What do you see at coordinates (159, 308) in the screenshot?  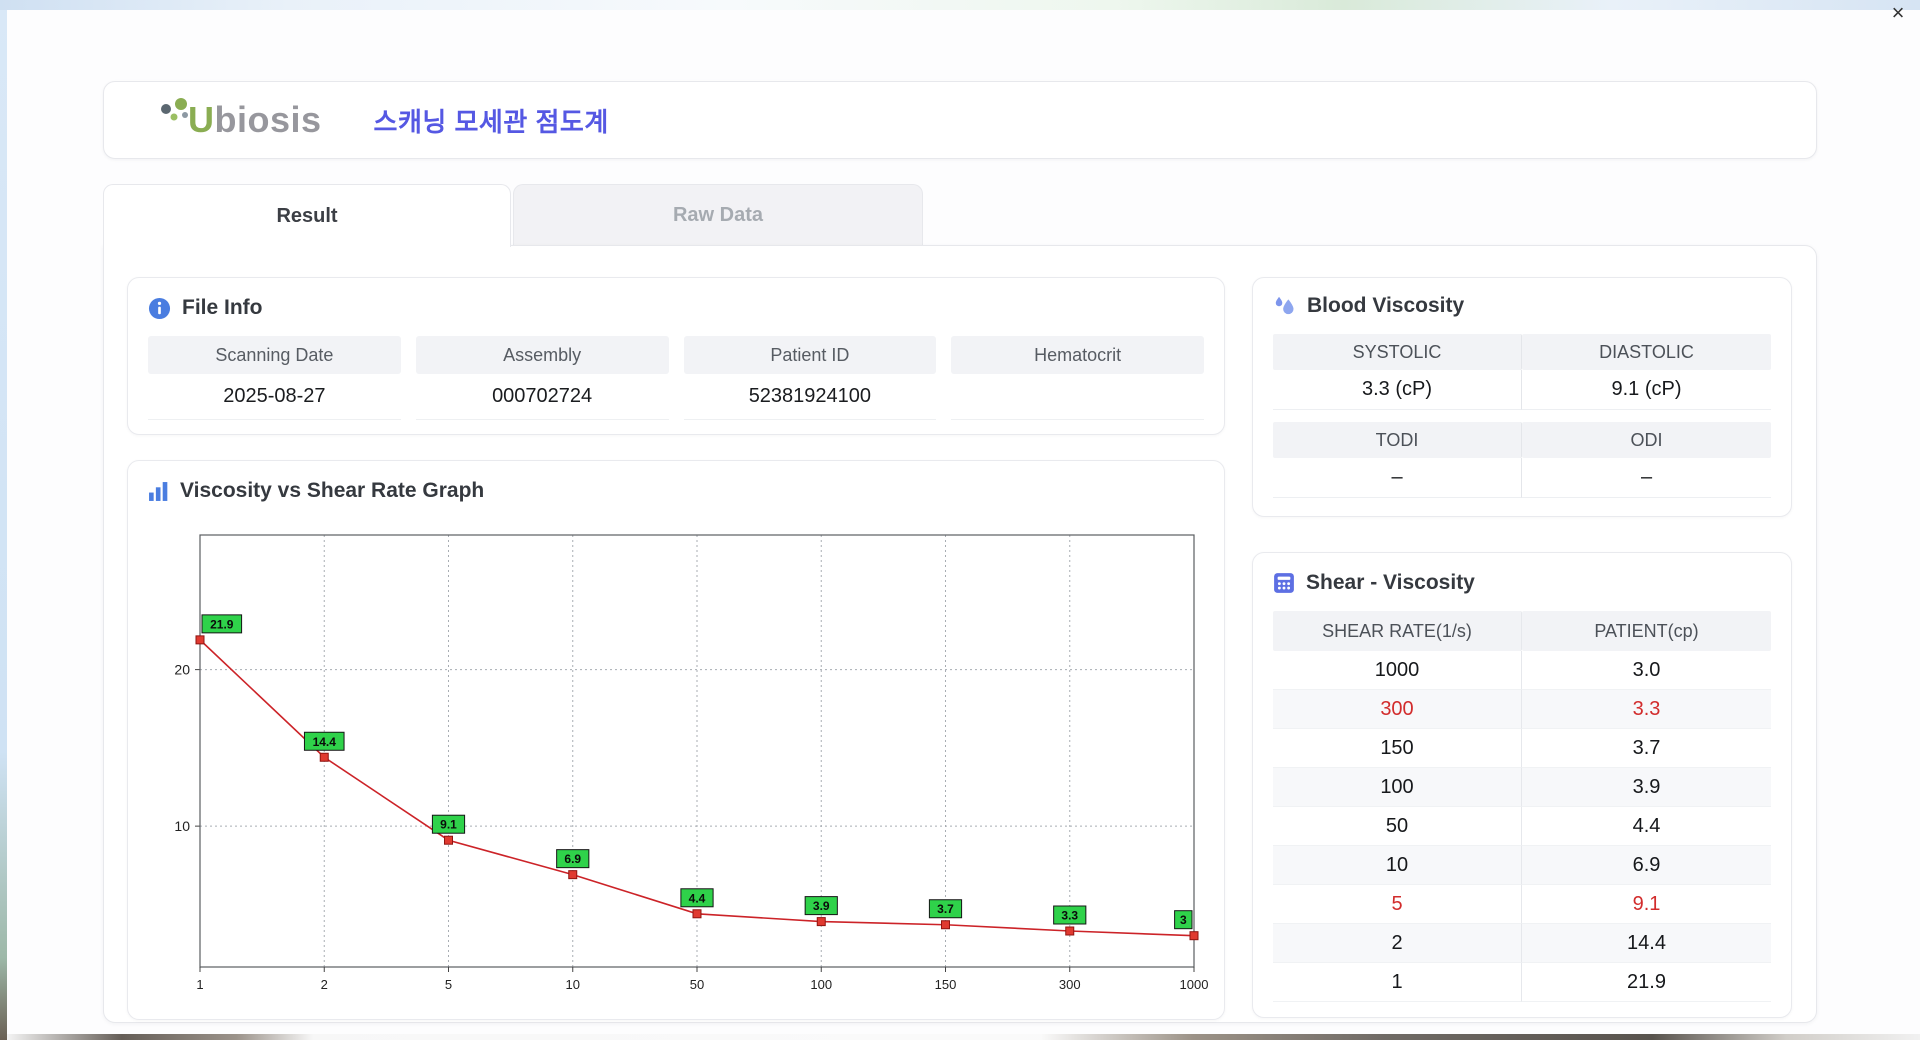 I see `info-icon` at bounding box center [159, 308].